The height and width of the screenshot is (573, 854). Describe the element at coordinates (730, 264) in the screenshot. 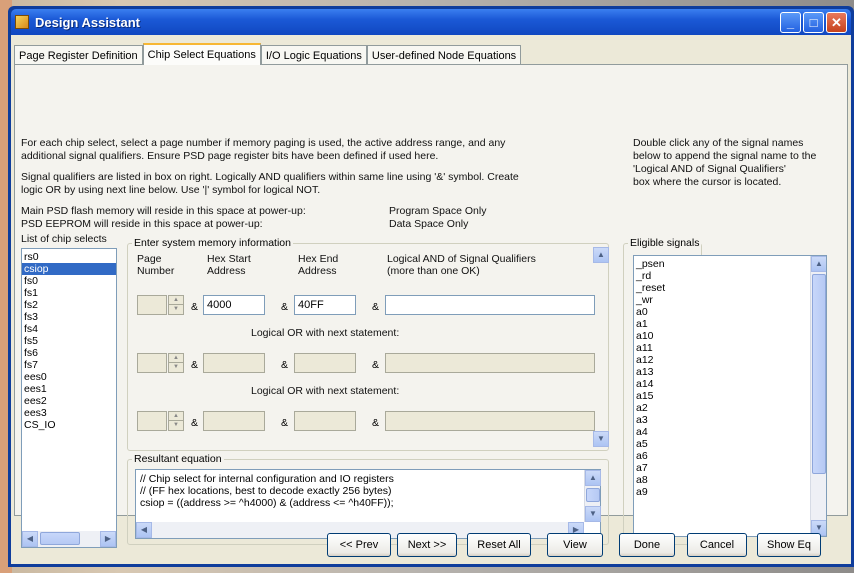

I see `signal-item: _psen` at that location.